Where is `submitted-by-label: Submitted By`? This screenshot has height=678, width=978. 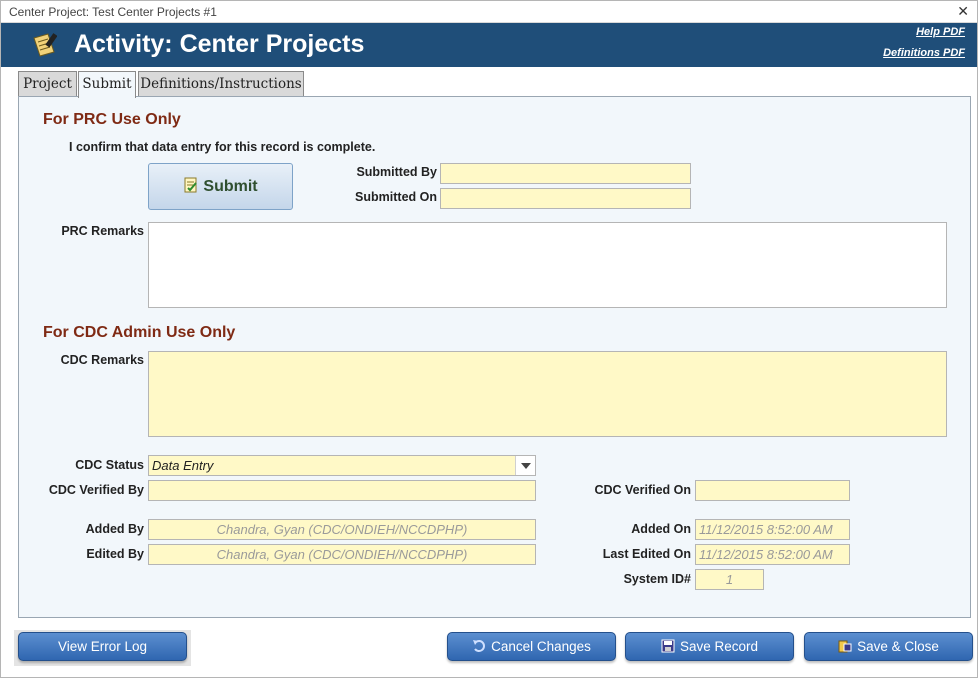
submitted-by-label: Submitted By is located at coordinates (396, 172).